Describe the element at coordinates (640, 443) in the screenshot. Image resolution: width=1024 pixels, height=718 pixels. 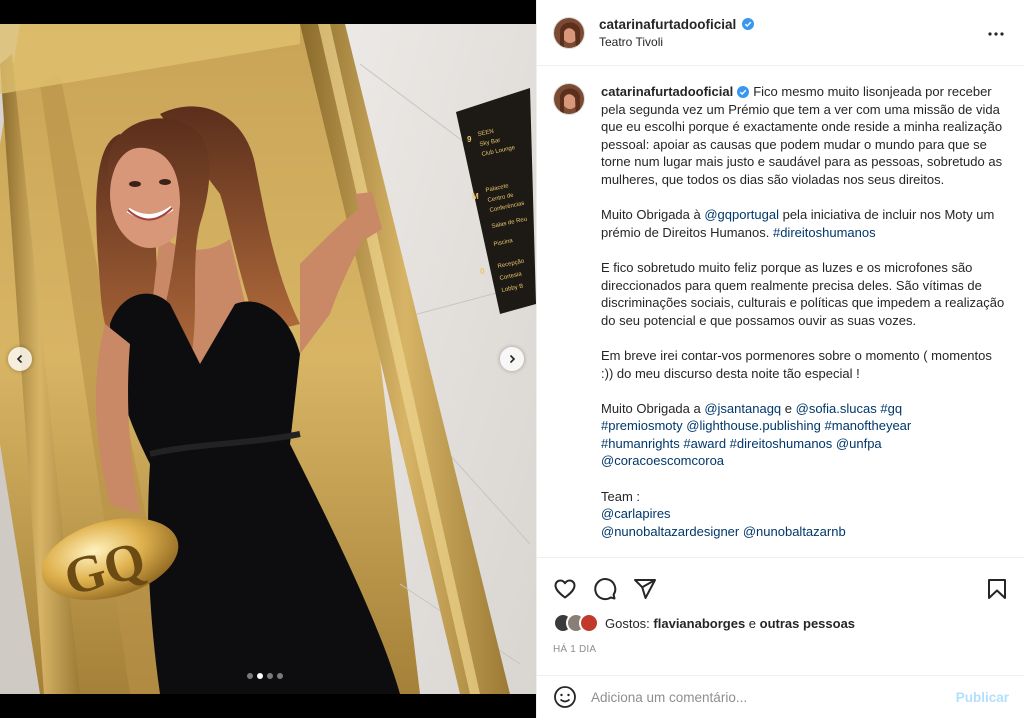
I see `hashtag-link: #humanrights` at that location.